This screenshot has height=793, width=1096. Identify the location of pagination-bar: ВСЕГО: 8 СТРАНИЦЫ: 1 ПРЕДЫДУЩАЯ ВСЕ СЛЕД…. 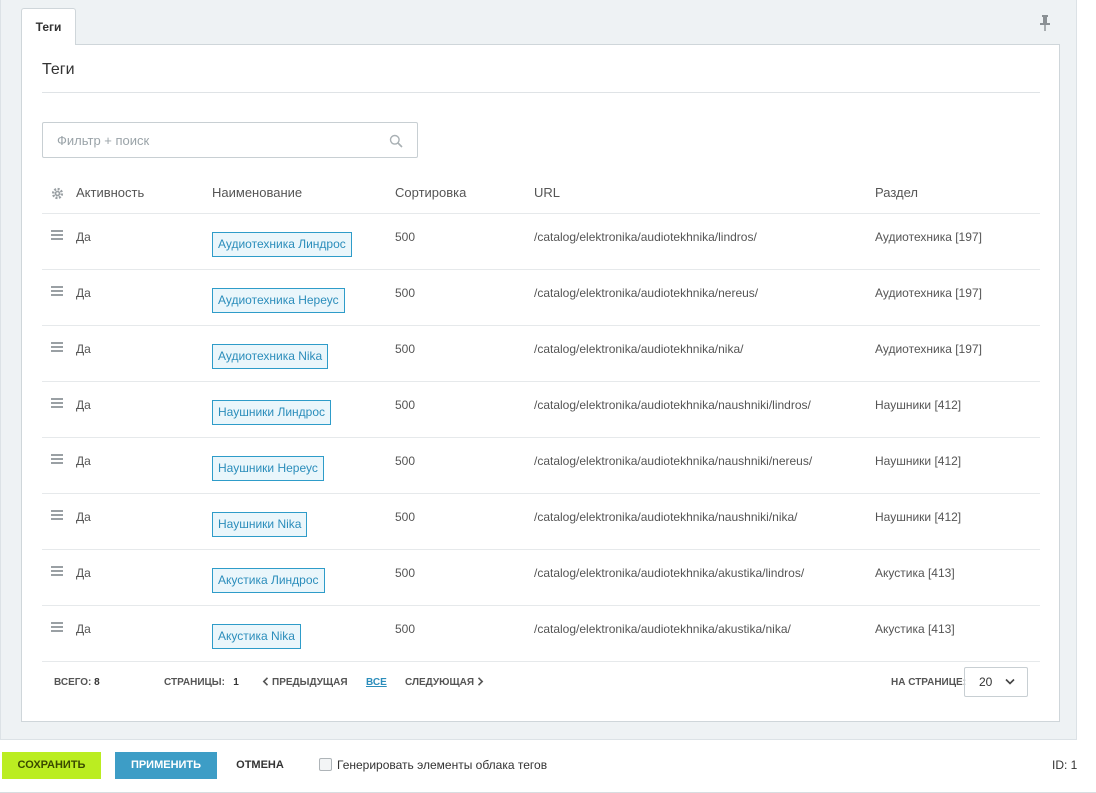
(541, 683).